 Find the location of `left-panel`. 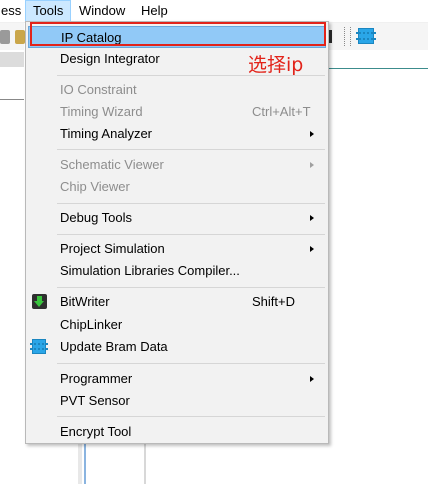

left-panel is located at coordinates (12, 268).